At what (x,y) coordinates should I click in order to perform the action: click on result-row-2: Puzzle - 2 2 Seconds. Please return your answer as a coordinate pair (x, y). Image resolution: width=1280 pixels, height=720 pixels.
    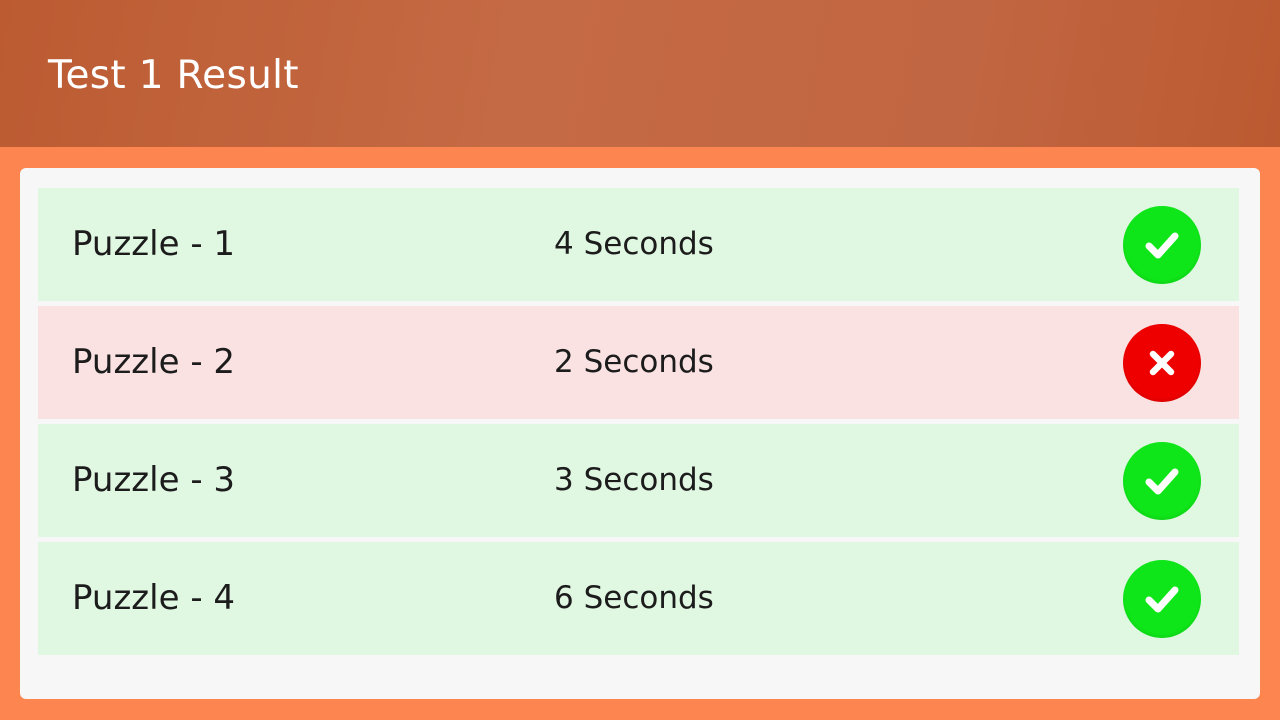
    Looking at the image, I should click on (638, 362).